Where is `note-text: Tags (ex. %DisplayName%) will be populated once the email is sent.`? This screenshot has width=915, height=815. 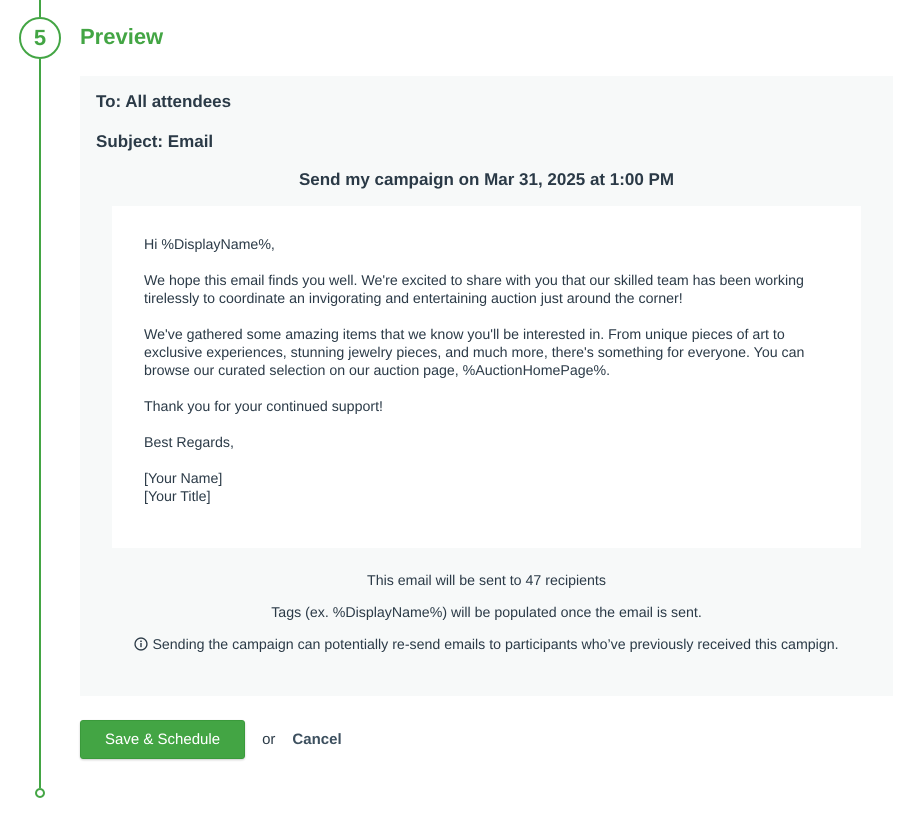
note-text: Tags (ex. %DisplayName%) will be populated once the email is sent. is located at coordinates (486, 613).